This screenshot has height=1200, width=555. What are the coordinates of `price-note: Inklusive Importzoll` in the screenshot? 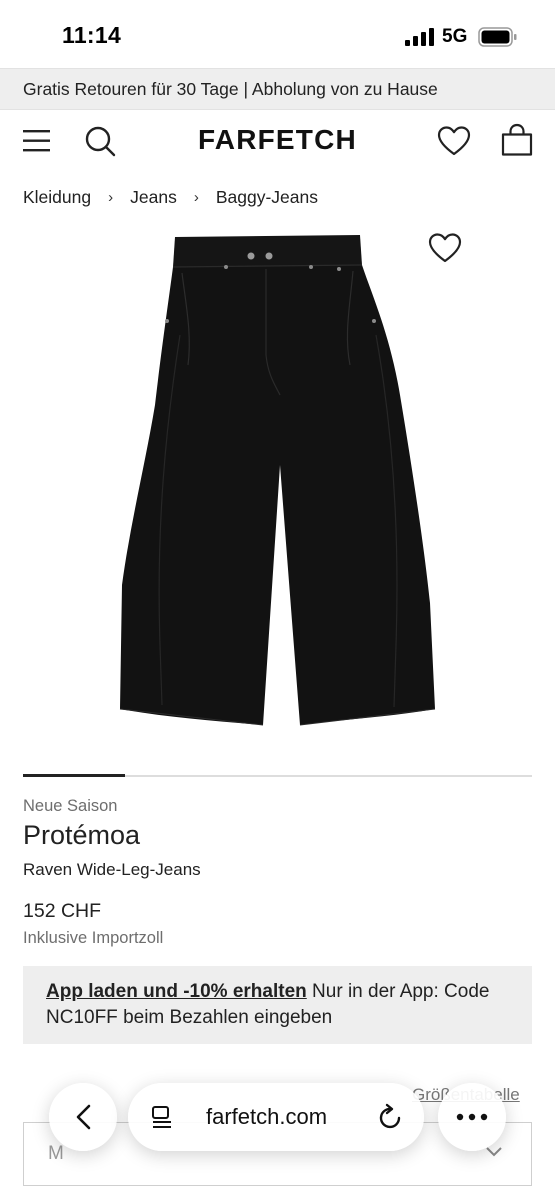 It's located at (93, 938).